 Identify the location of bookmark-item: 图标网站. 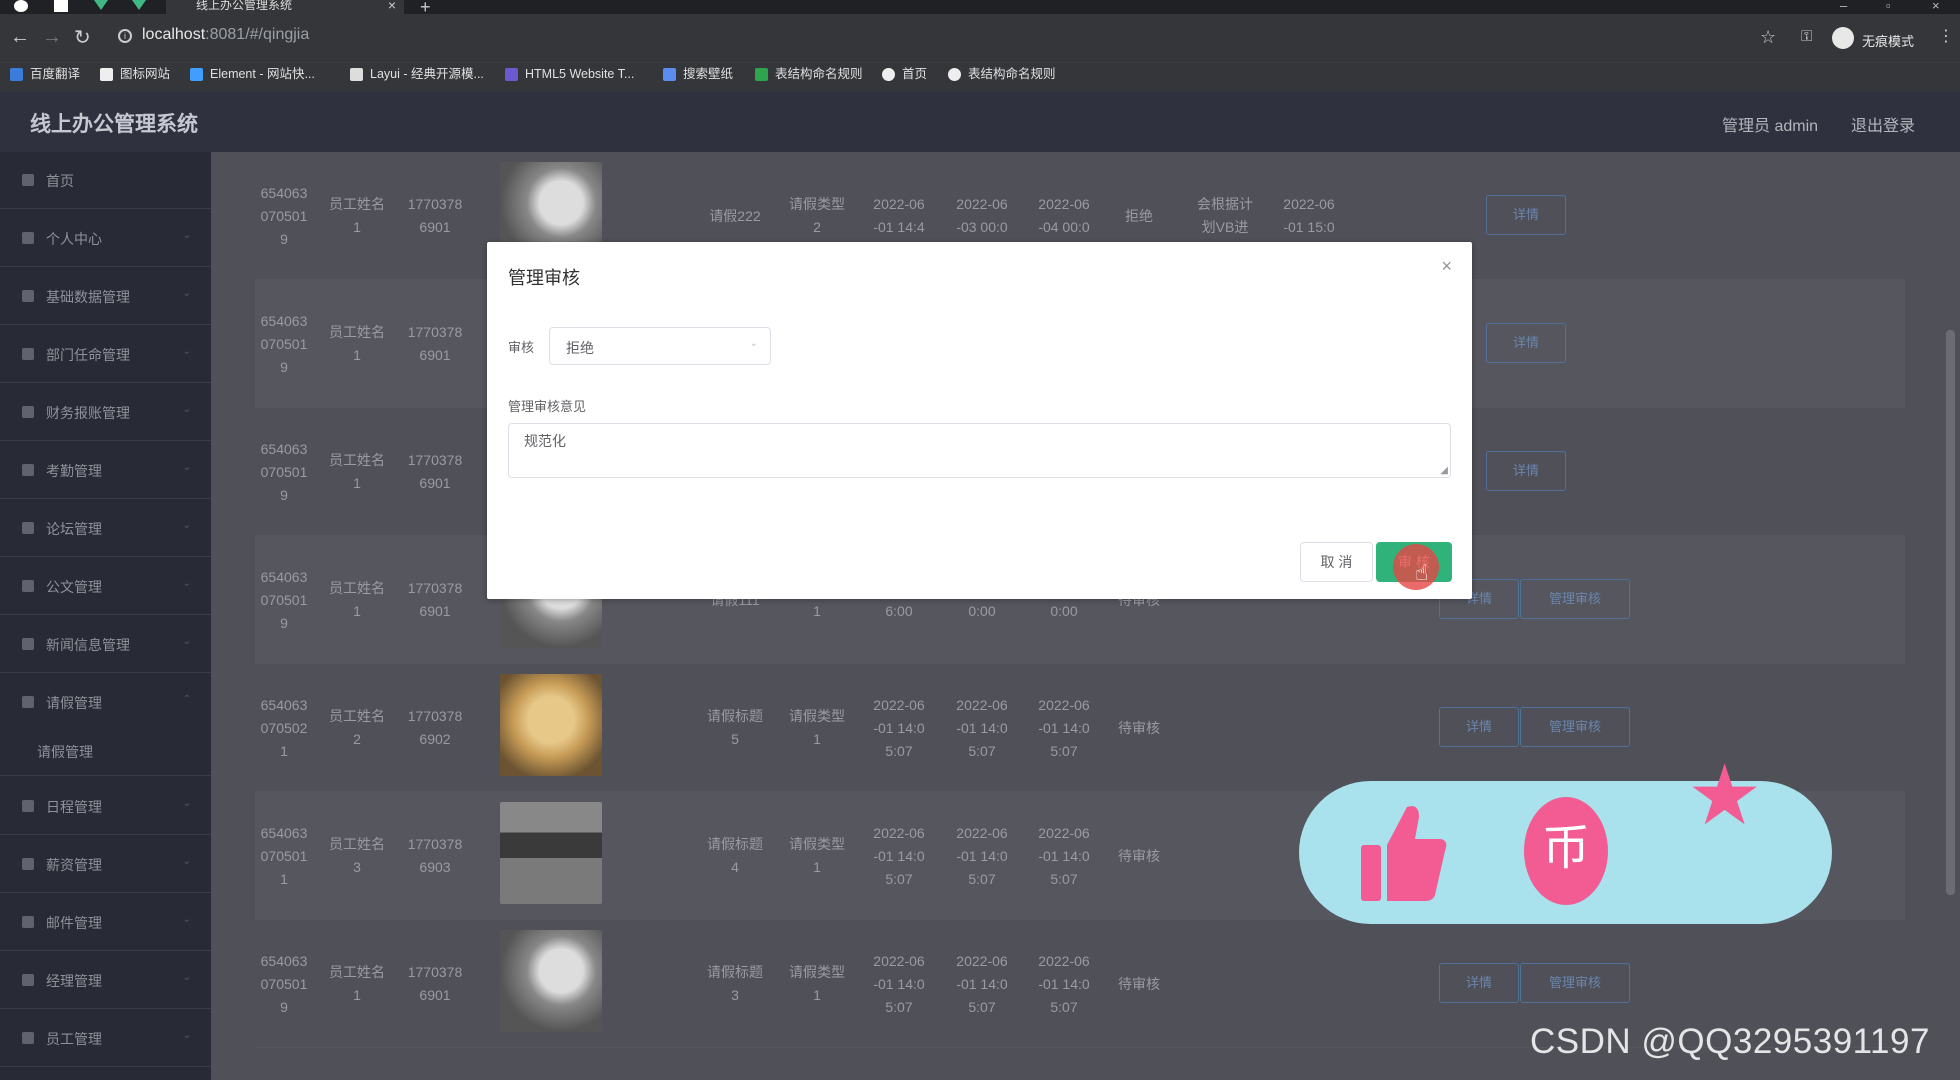
(135, 74).